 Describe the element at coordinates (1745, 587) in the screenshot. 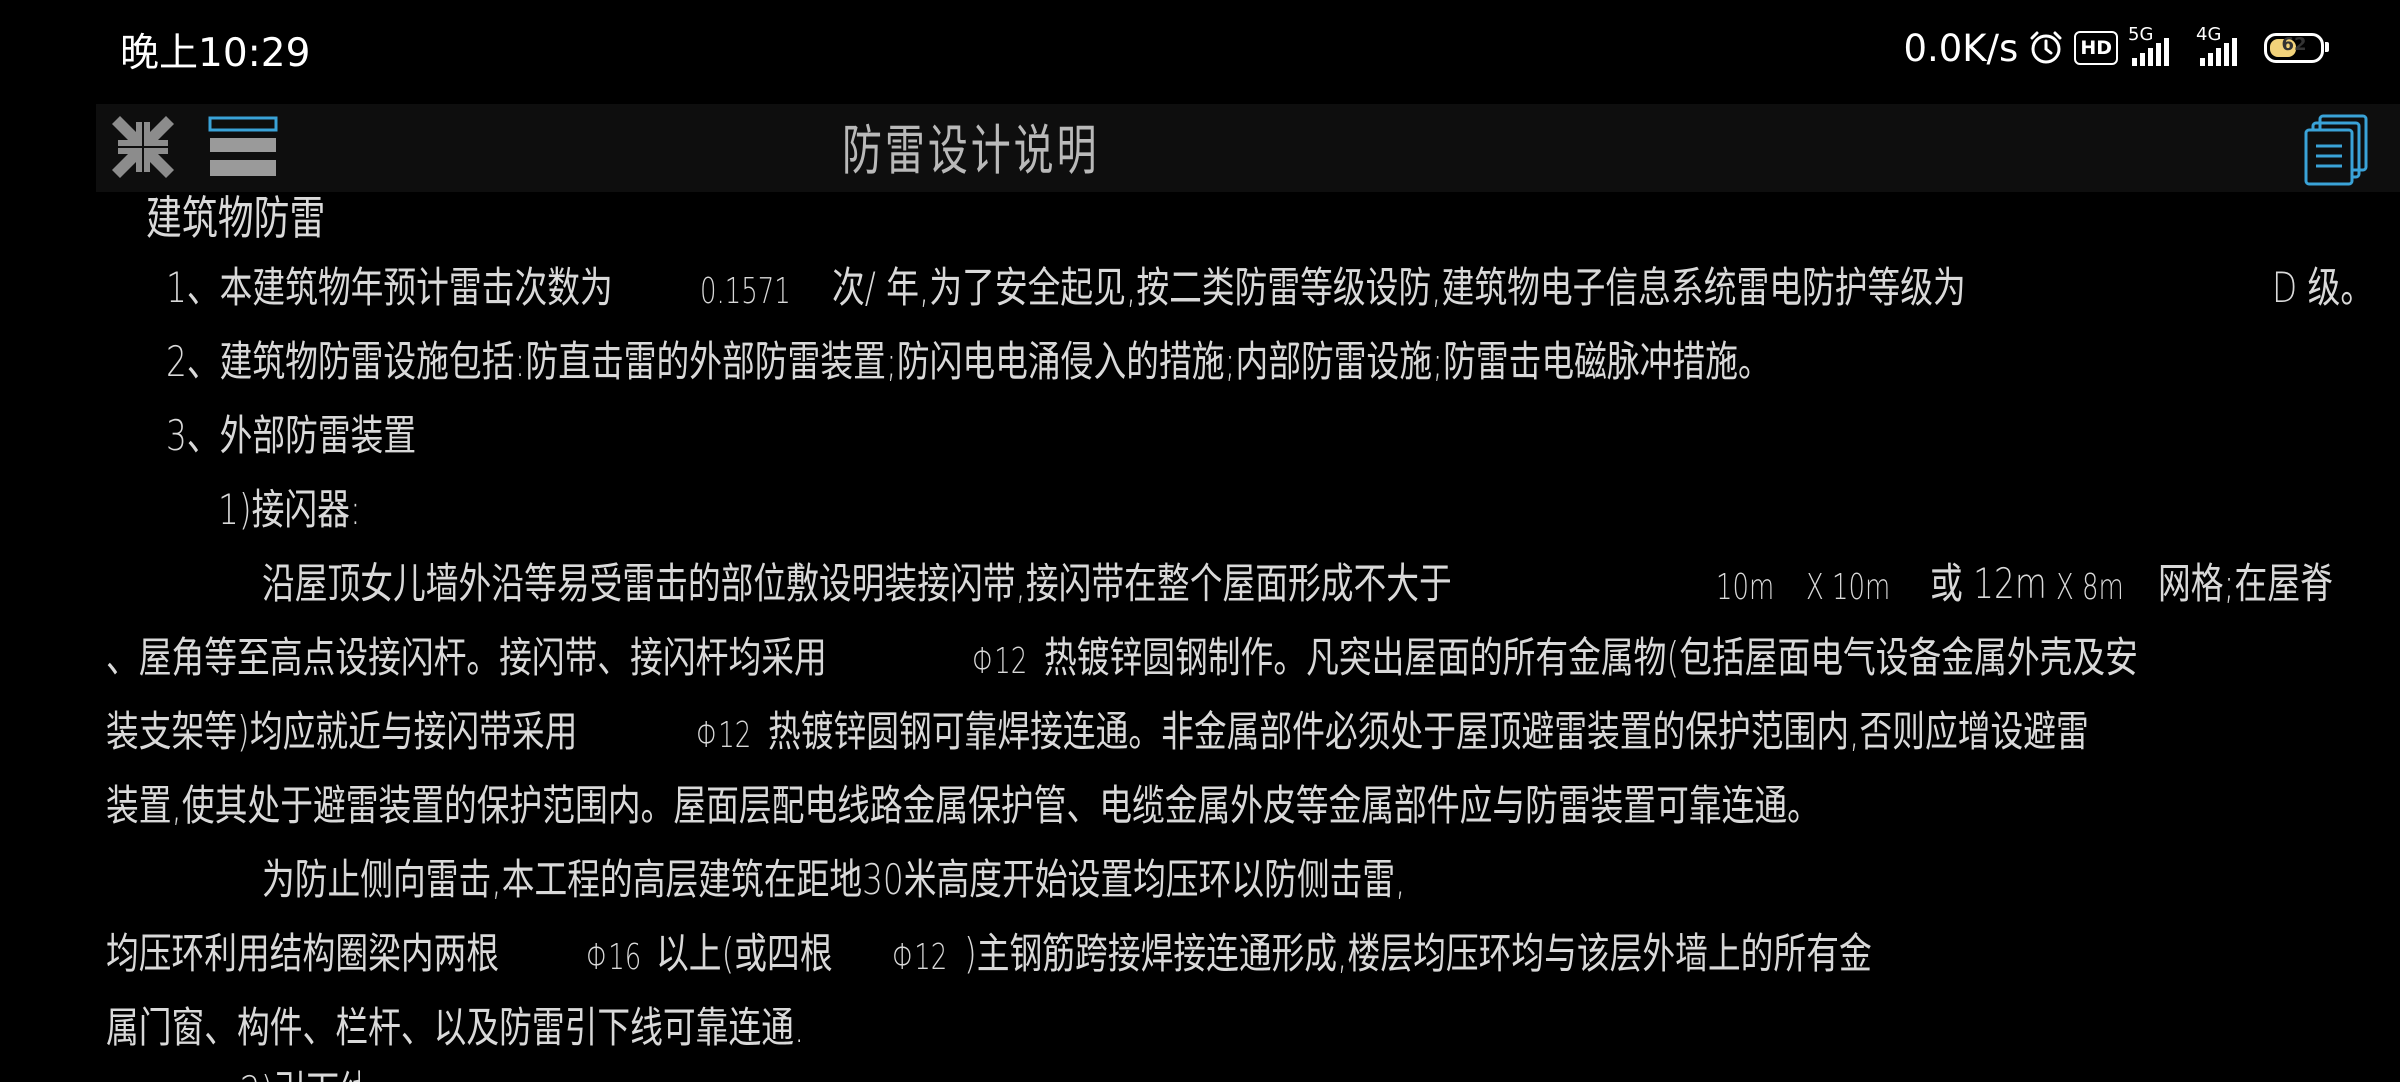

I see `mesh-size-1: 10m` at that location.